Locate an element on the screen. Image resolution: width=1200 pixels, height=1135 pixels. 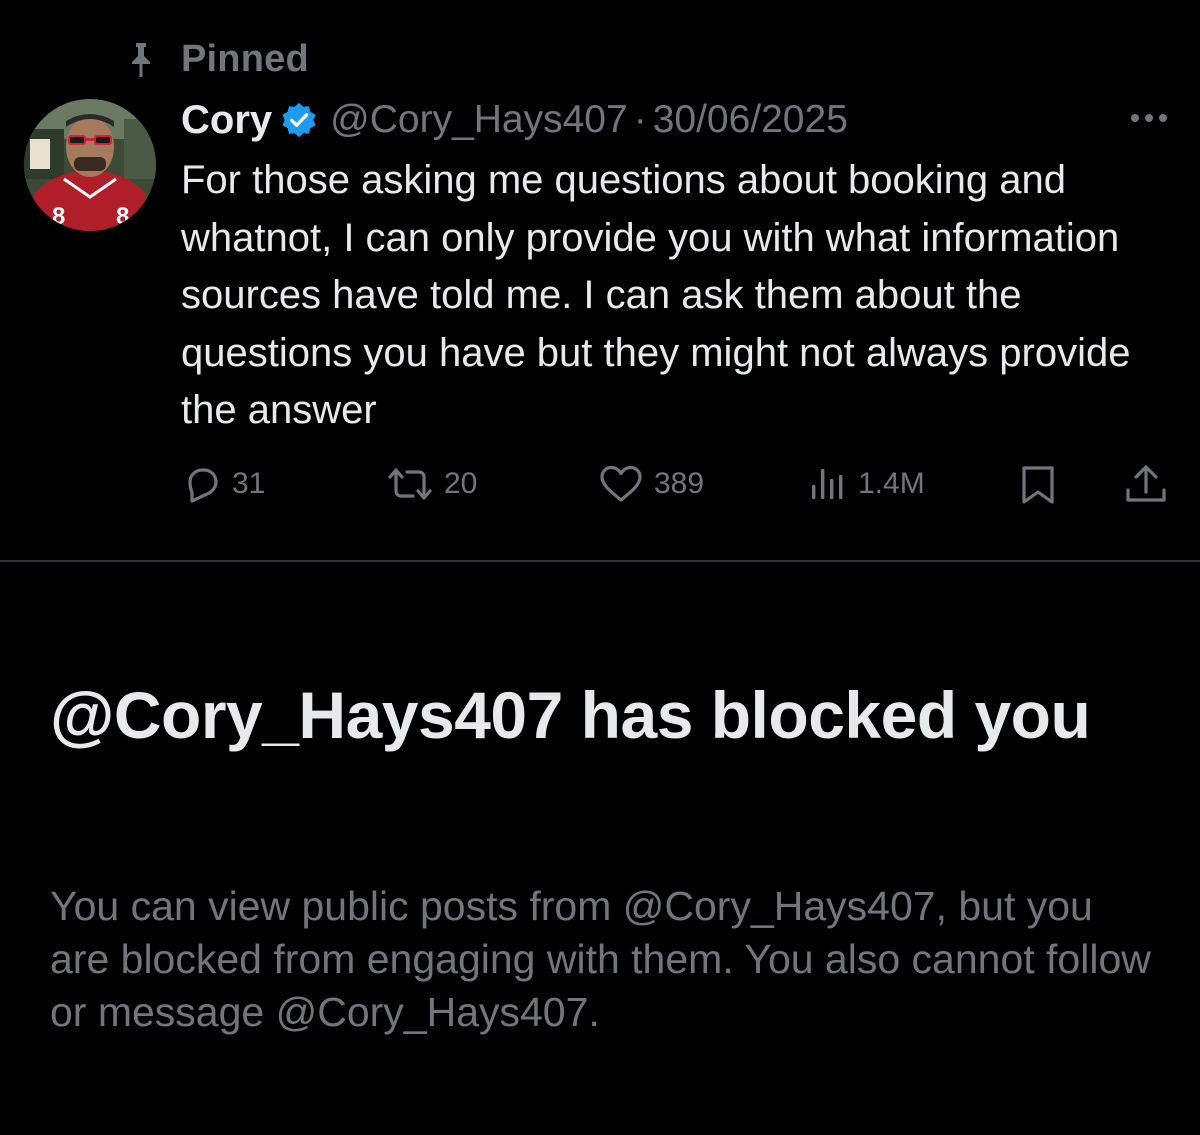
pin-icon is located at coordinates (141, 60).